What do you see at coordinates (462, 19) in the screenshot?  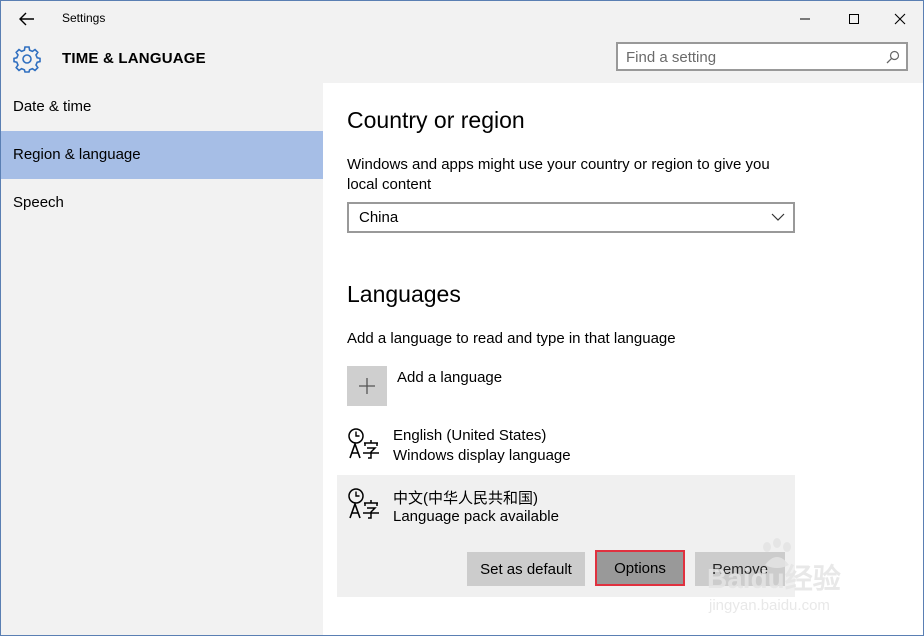 I see `title-bar: Settings` at bounding box center [462, 19].